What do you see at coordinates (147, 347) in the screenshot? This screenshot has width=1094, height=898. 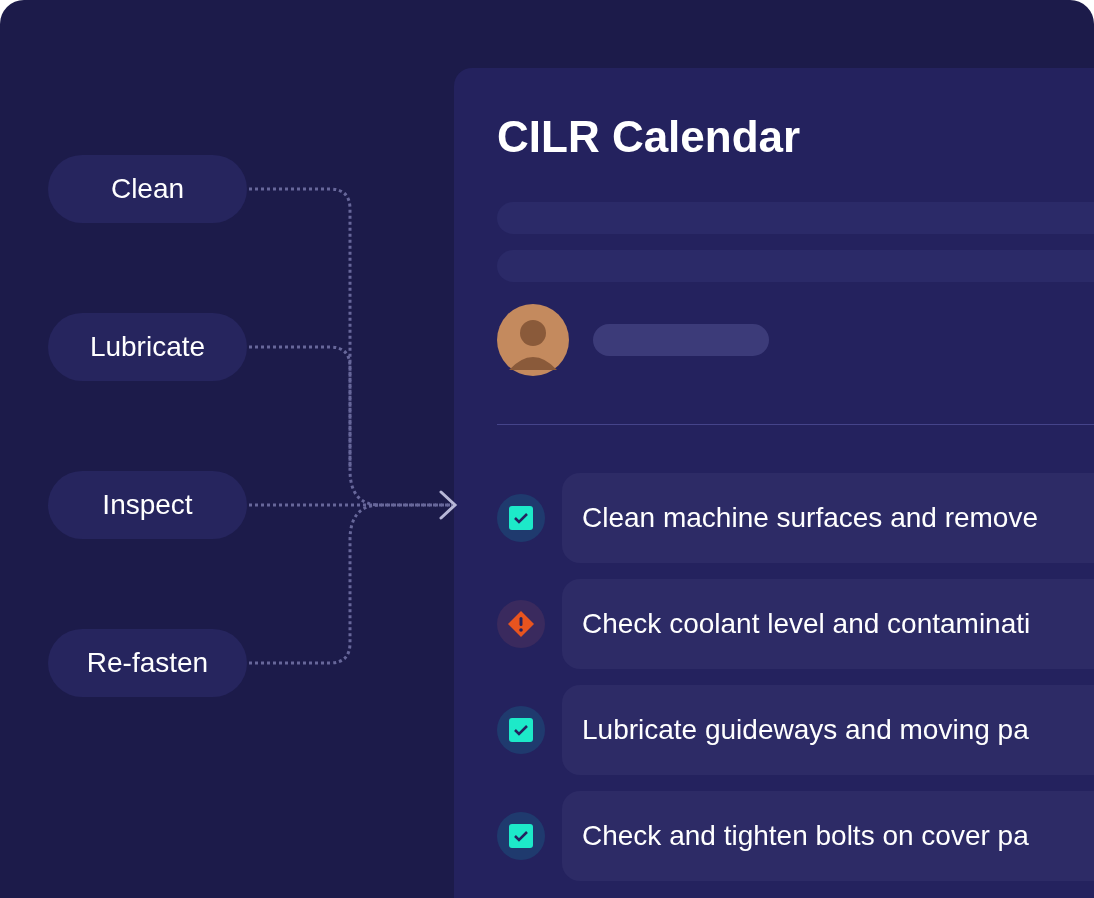 I see `category-pill: Lubricate` at bounding box center [147, 347].